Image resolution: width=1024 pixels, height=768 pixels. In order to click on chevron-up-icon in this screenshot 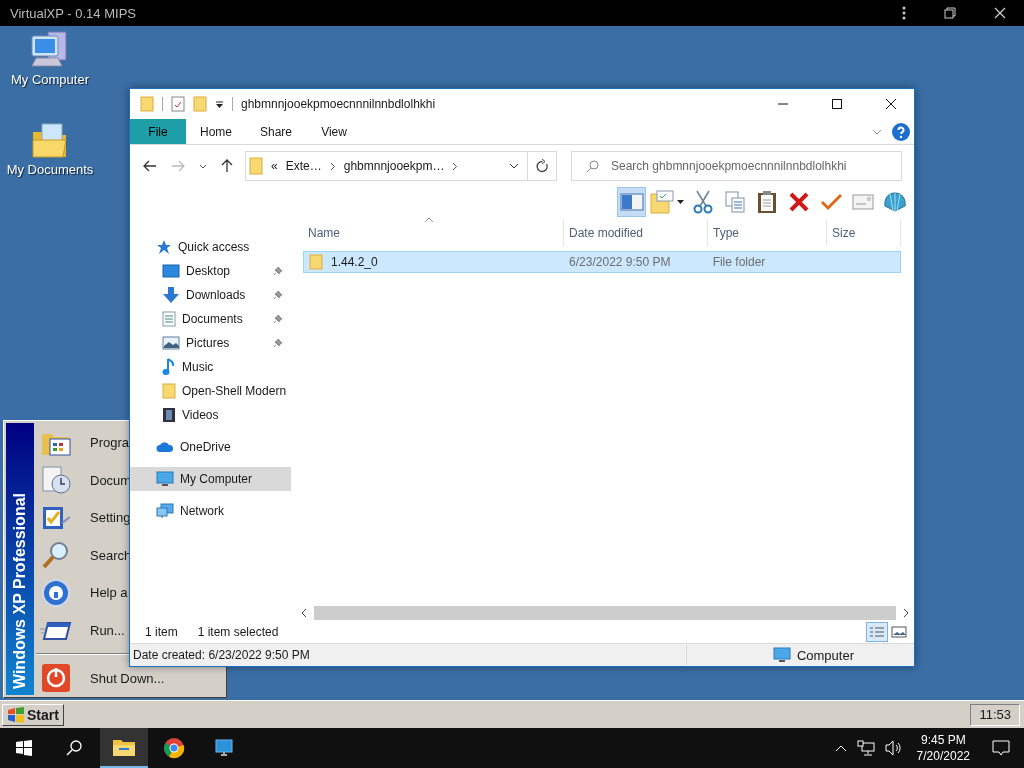, I will do `click(840, 748)`.